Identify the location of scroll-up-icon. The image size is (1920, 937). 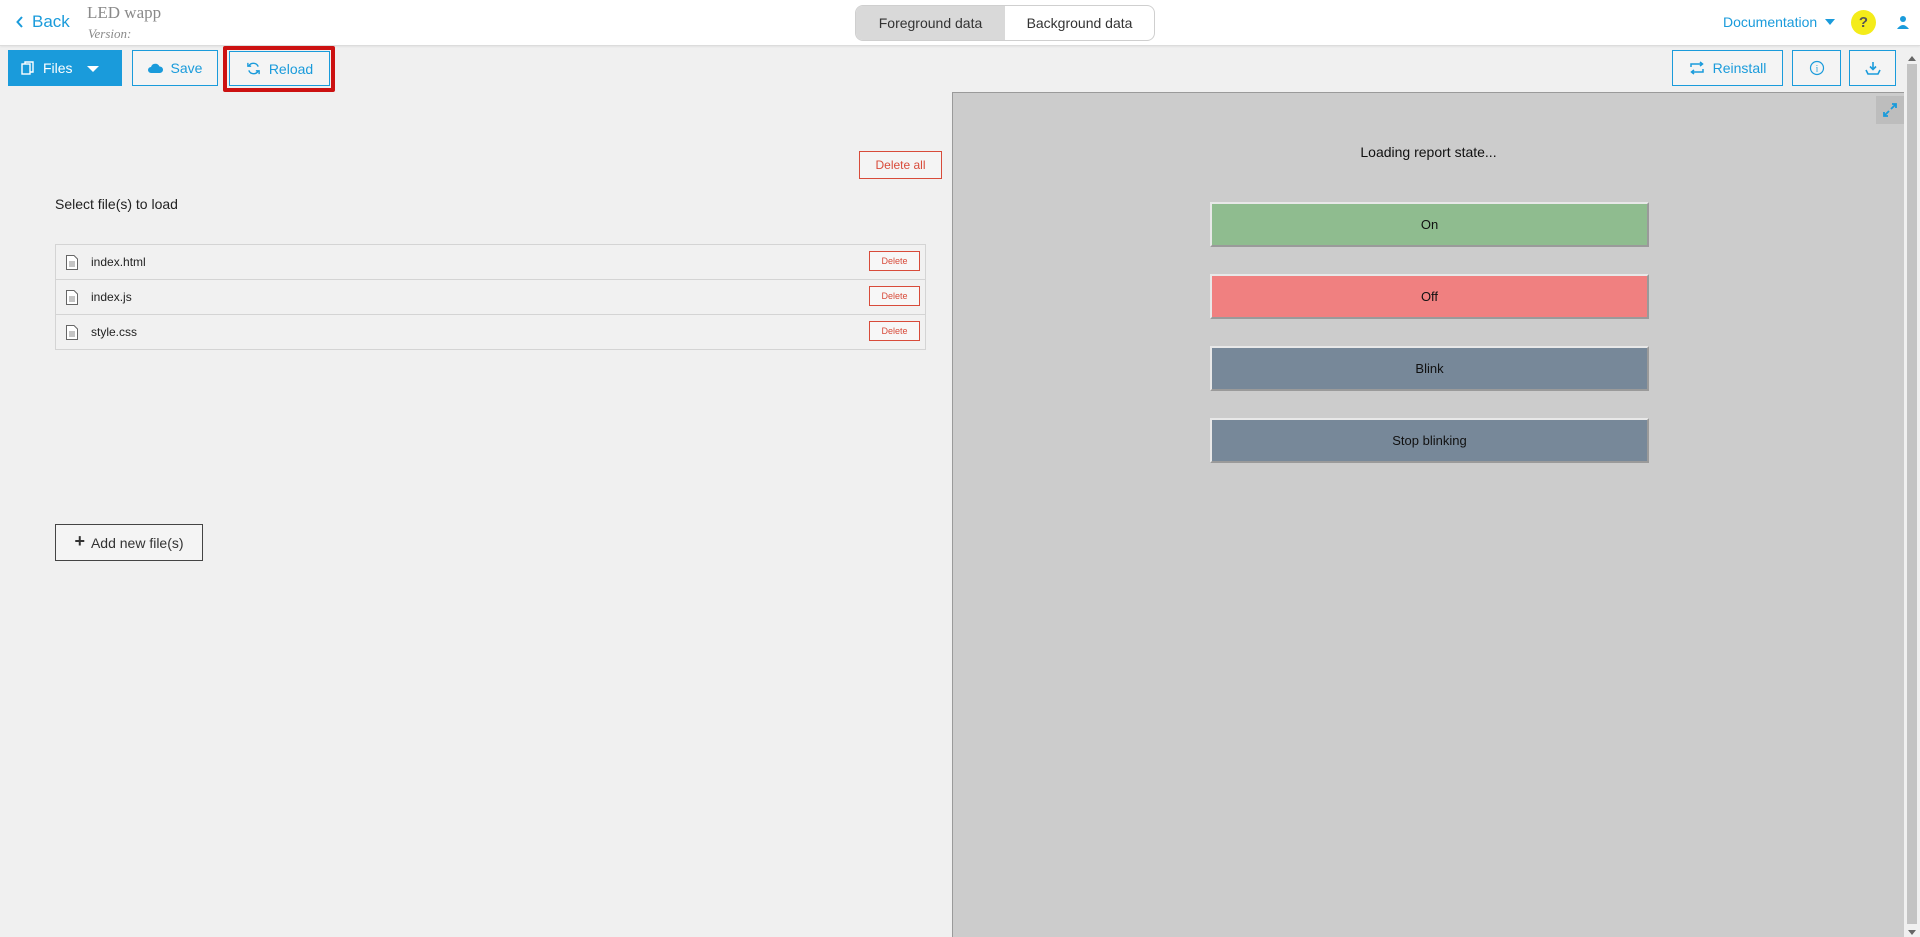
(1912, 58).